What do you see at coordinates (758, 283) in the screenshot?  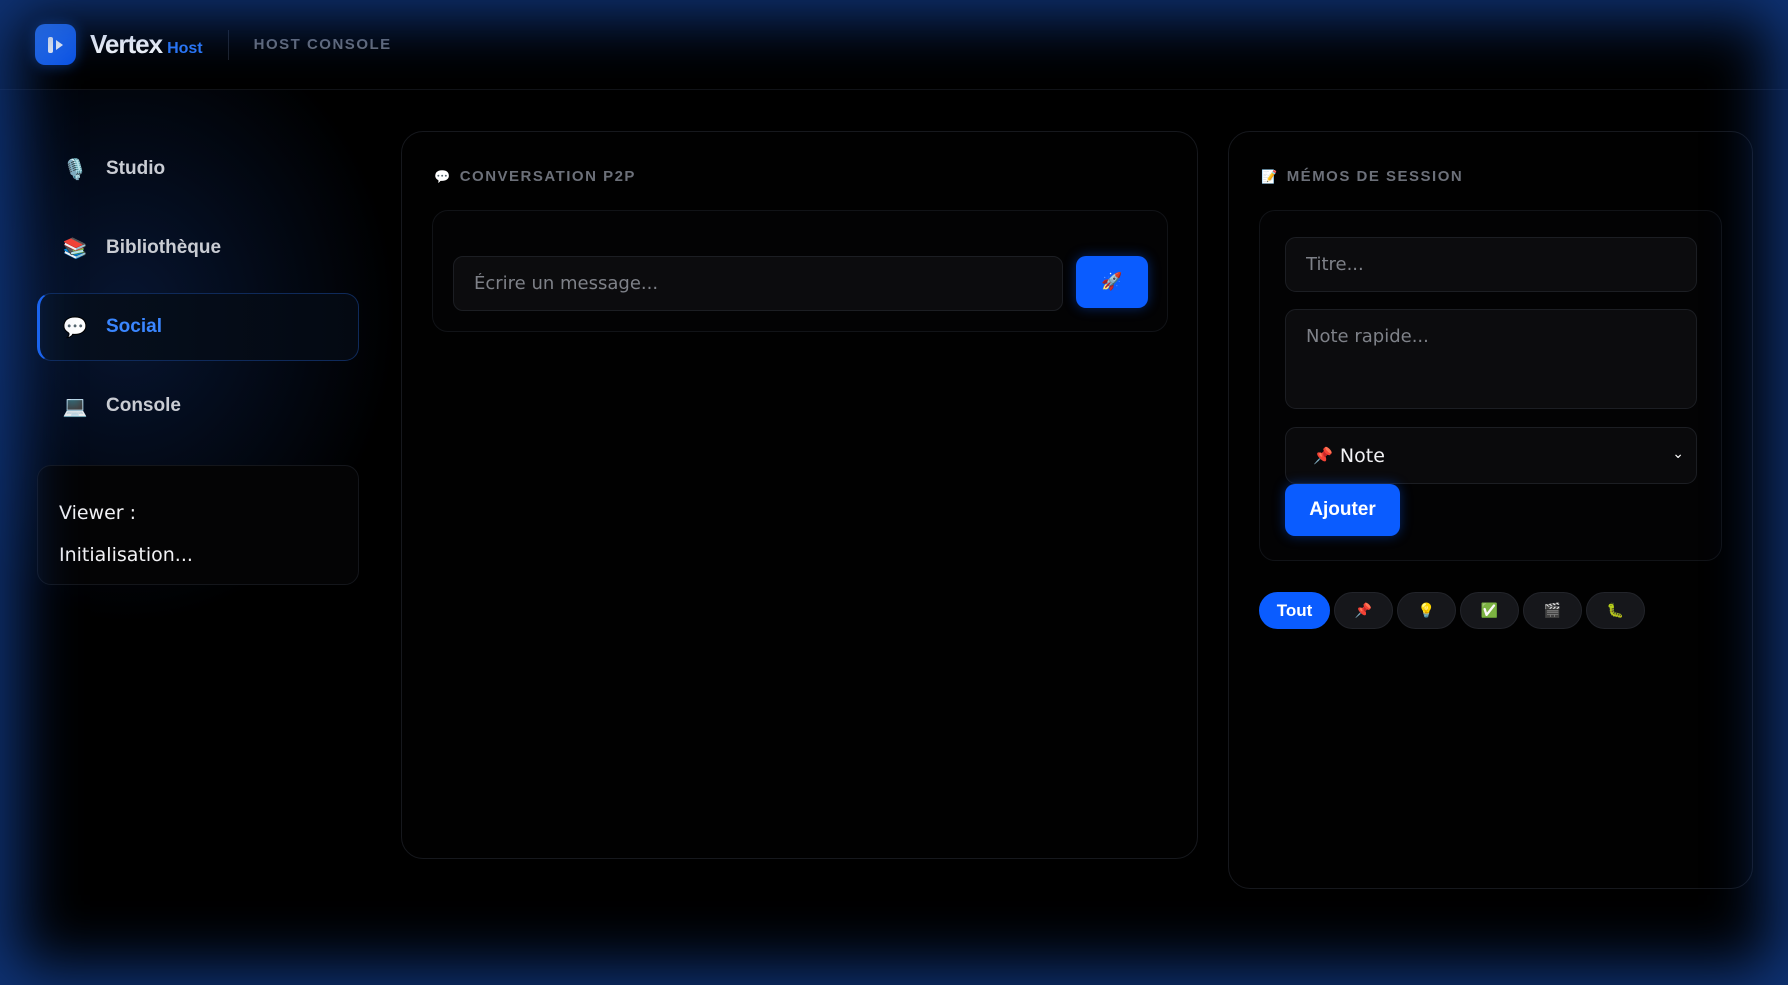 I see `message-input` at bounding box center [758, 283].